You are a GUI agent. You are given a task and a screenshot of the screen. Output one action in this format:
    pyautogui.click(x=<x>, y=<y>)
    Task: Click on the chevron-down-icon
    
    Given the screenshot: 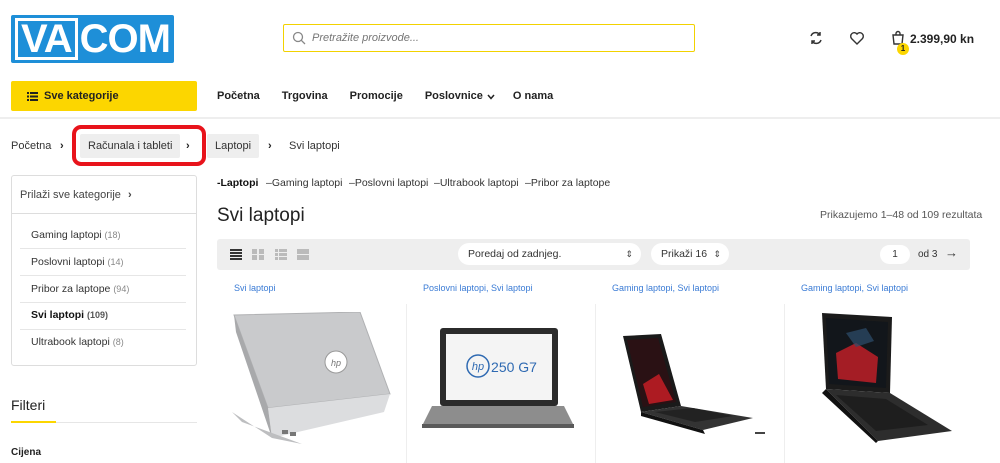 What is the action you would take?
    pyautogui.click(x=491, y=97)
    